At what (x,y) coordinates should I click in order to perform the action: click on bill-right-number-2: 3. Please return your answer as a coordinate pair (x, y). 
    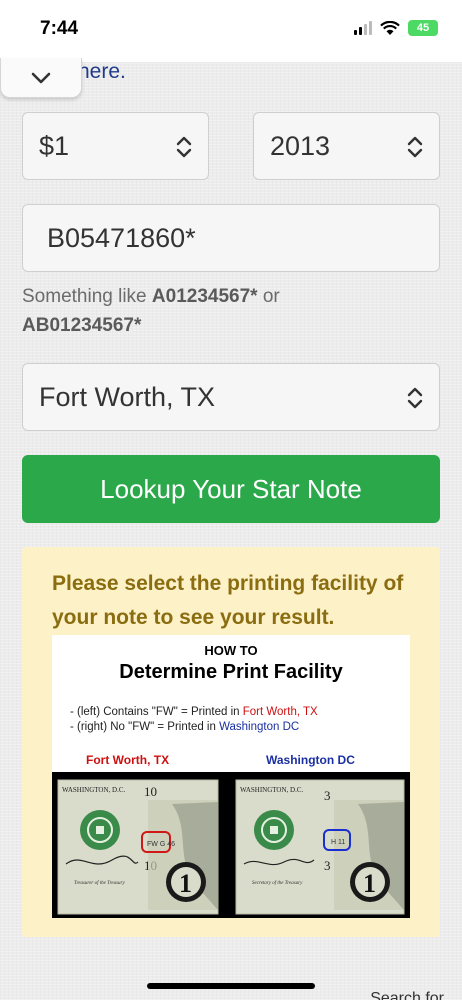
    Looking at the image, I should click on (327, 865).